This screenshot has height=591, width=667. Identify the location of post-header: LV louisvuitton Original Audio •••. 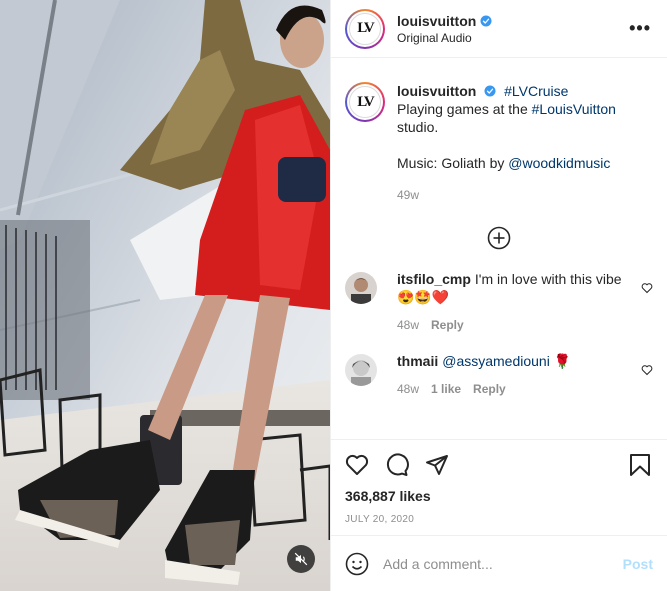
(499, 29).